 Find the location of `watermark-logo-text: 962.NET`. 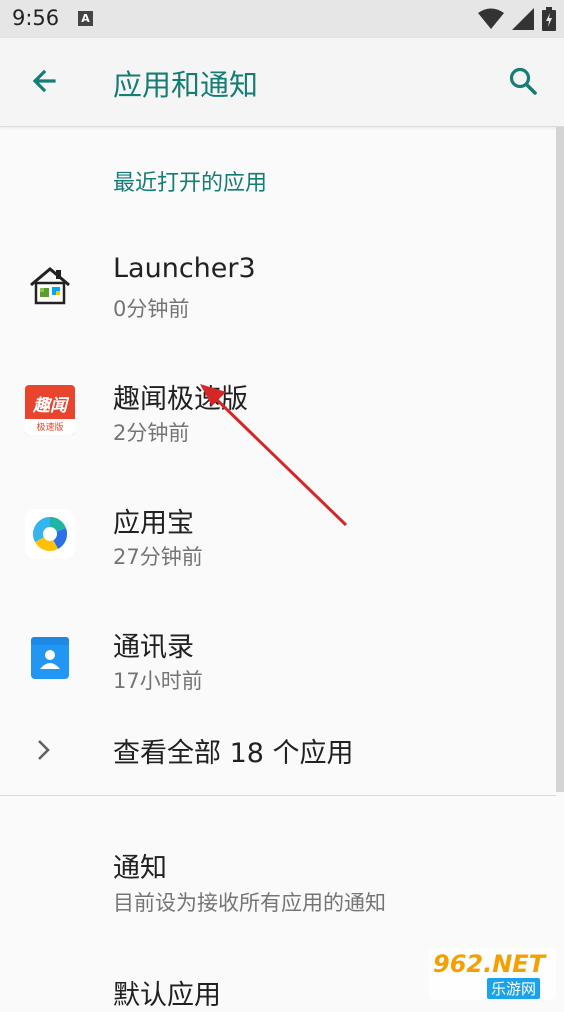

watermark-logo-text: 962.NET is located at coordinates (489, 964).